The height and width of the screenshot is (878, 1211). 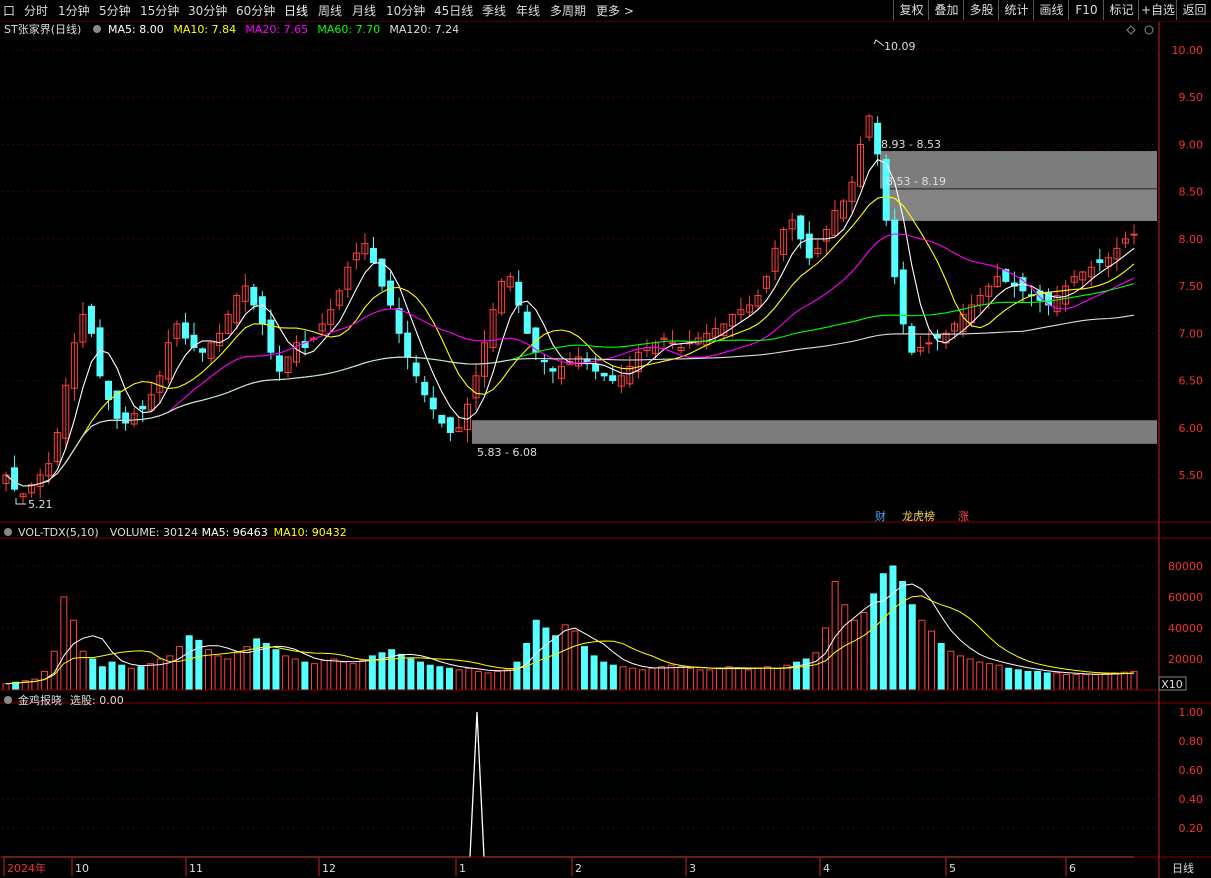 What do you see at coordinates (40, 504) in the screenshot?
I see `low-price-label: 5.21` at bounding box center [40, 504].